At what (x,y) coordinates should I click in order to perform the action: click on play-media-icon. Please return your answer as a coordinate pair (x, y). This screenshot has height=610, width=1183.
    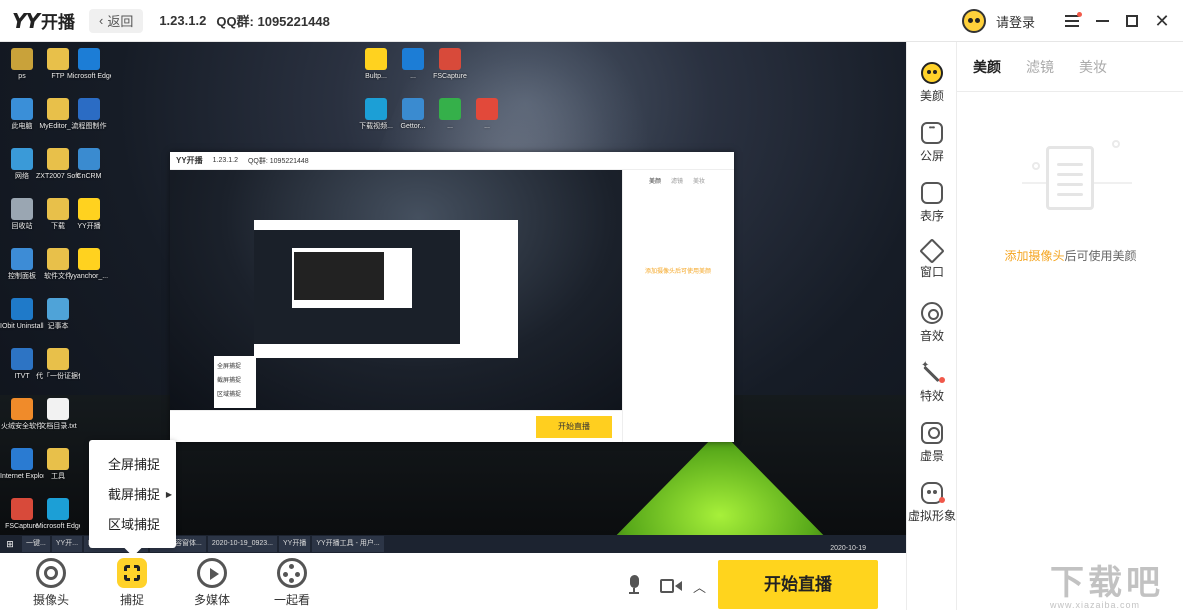
    Looking at the image, I should click on (212, 573).